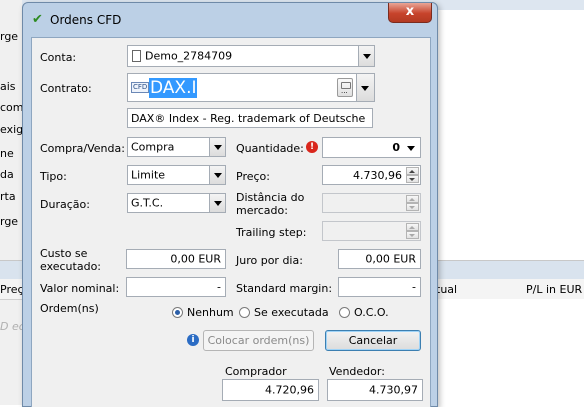  Describe the element at coordinates (291, 312) in the screenshot. I see `radio-se-executada-label: Se executada` at that location.